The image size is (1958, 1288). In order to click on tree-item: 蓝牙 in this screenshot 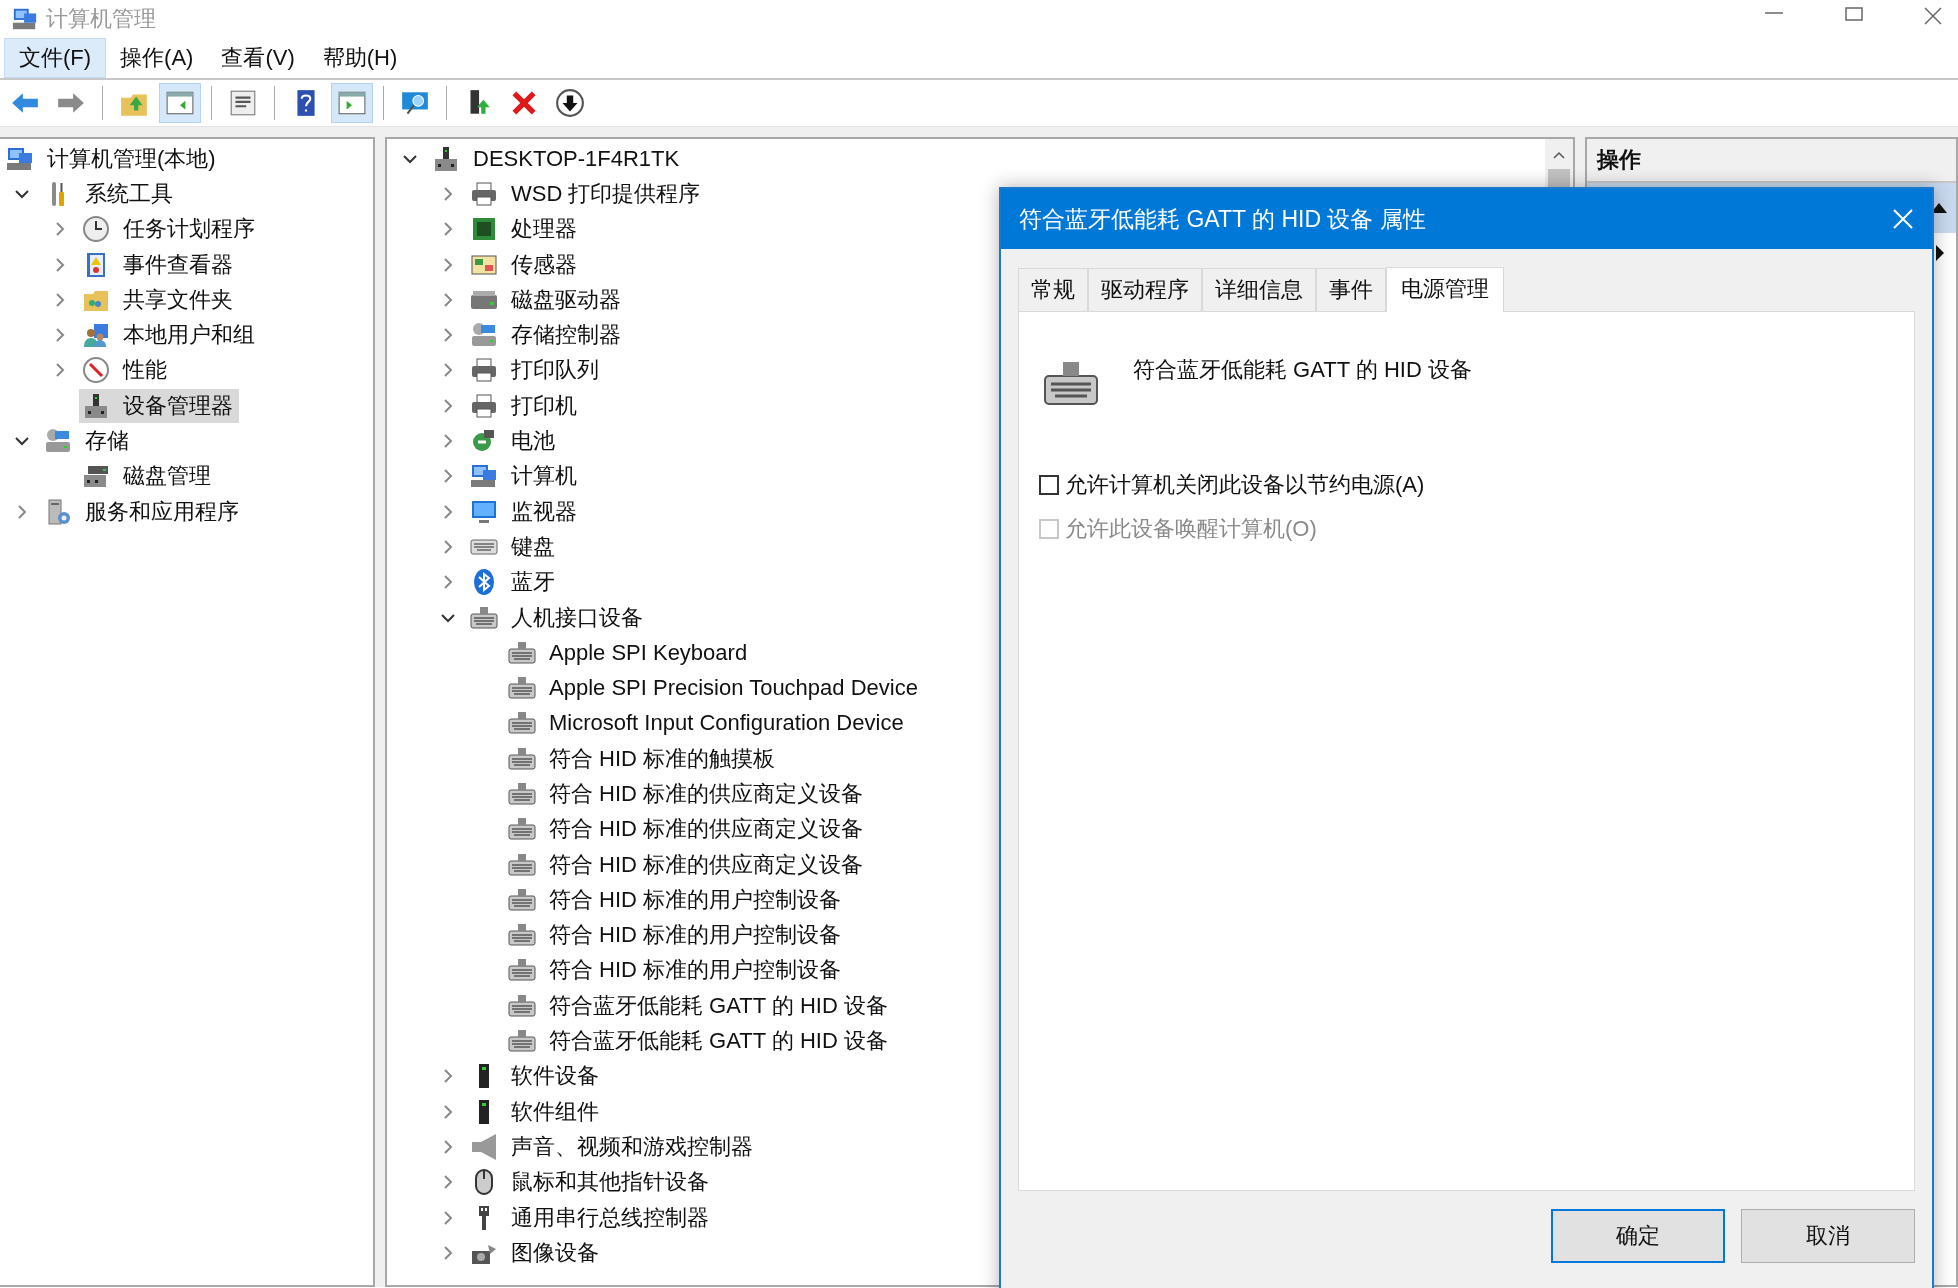, I will do `click(514, 582)`.